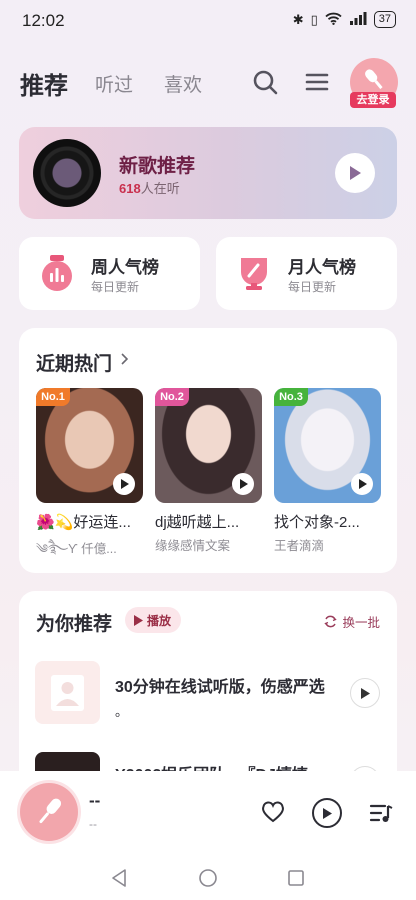 The width and height of the screenshot is (416, 900). What do you see at coordinates (208, 445) in the screenshot?
I see `cover-image: No.2` at bounding box center [208, 445].